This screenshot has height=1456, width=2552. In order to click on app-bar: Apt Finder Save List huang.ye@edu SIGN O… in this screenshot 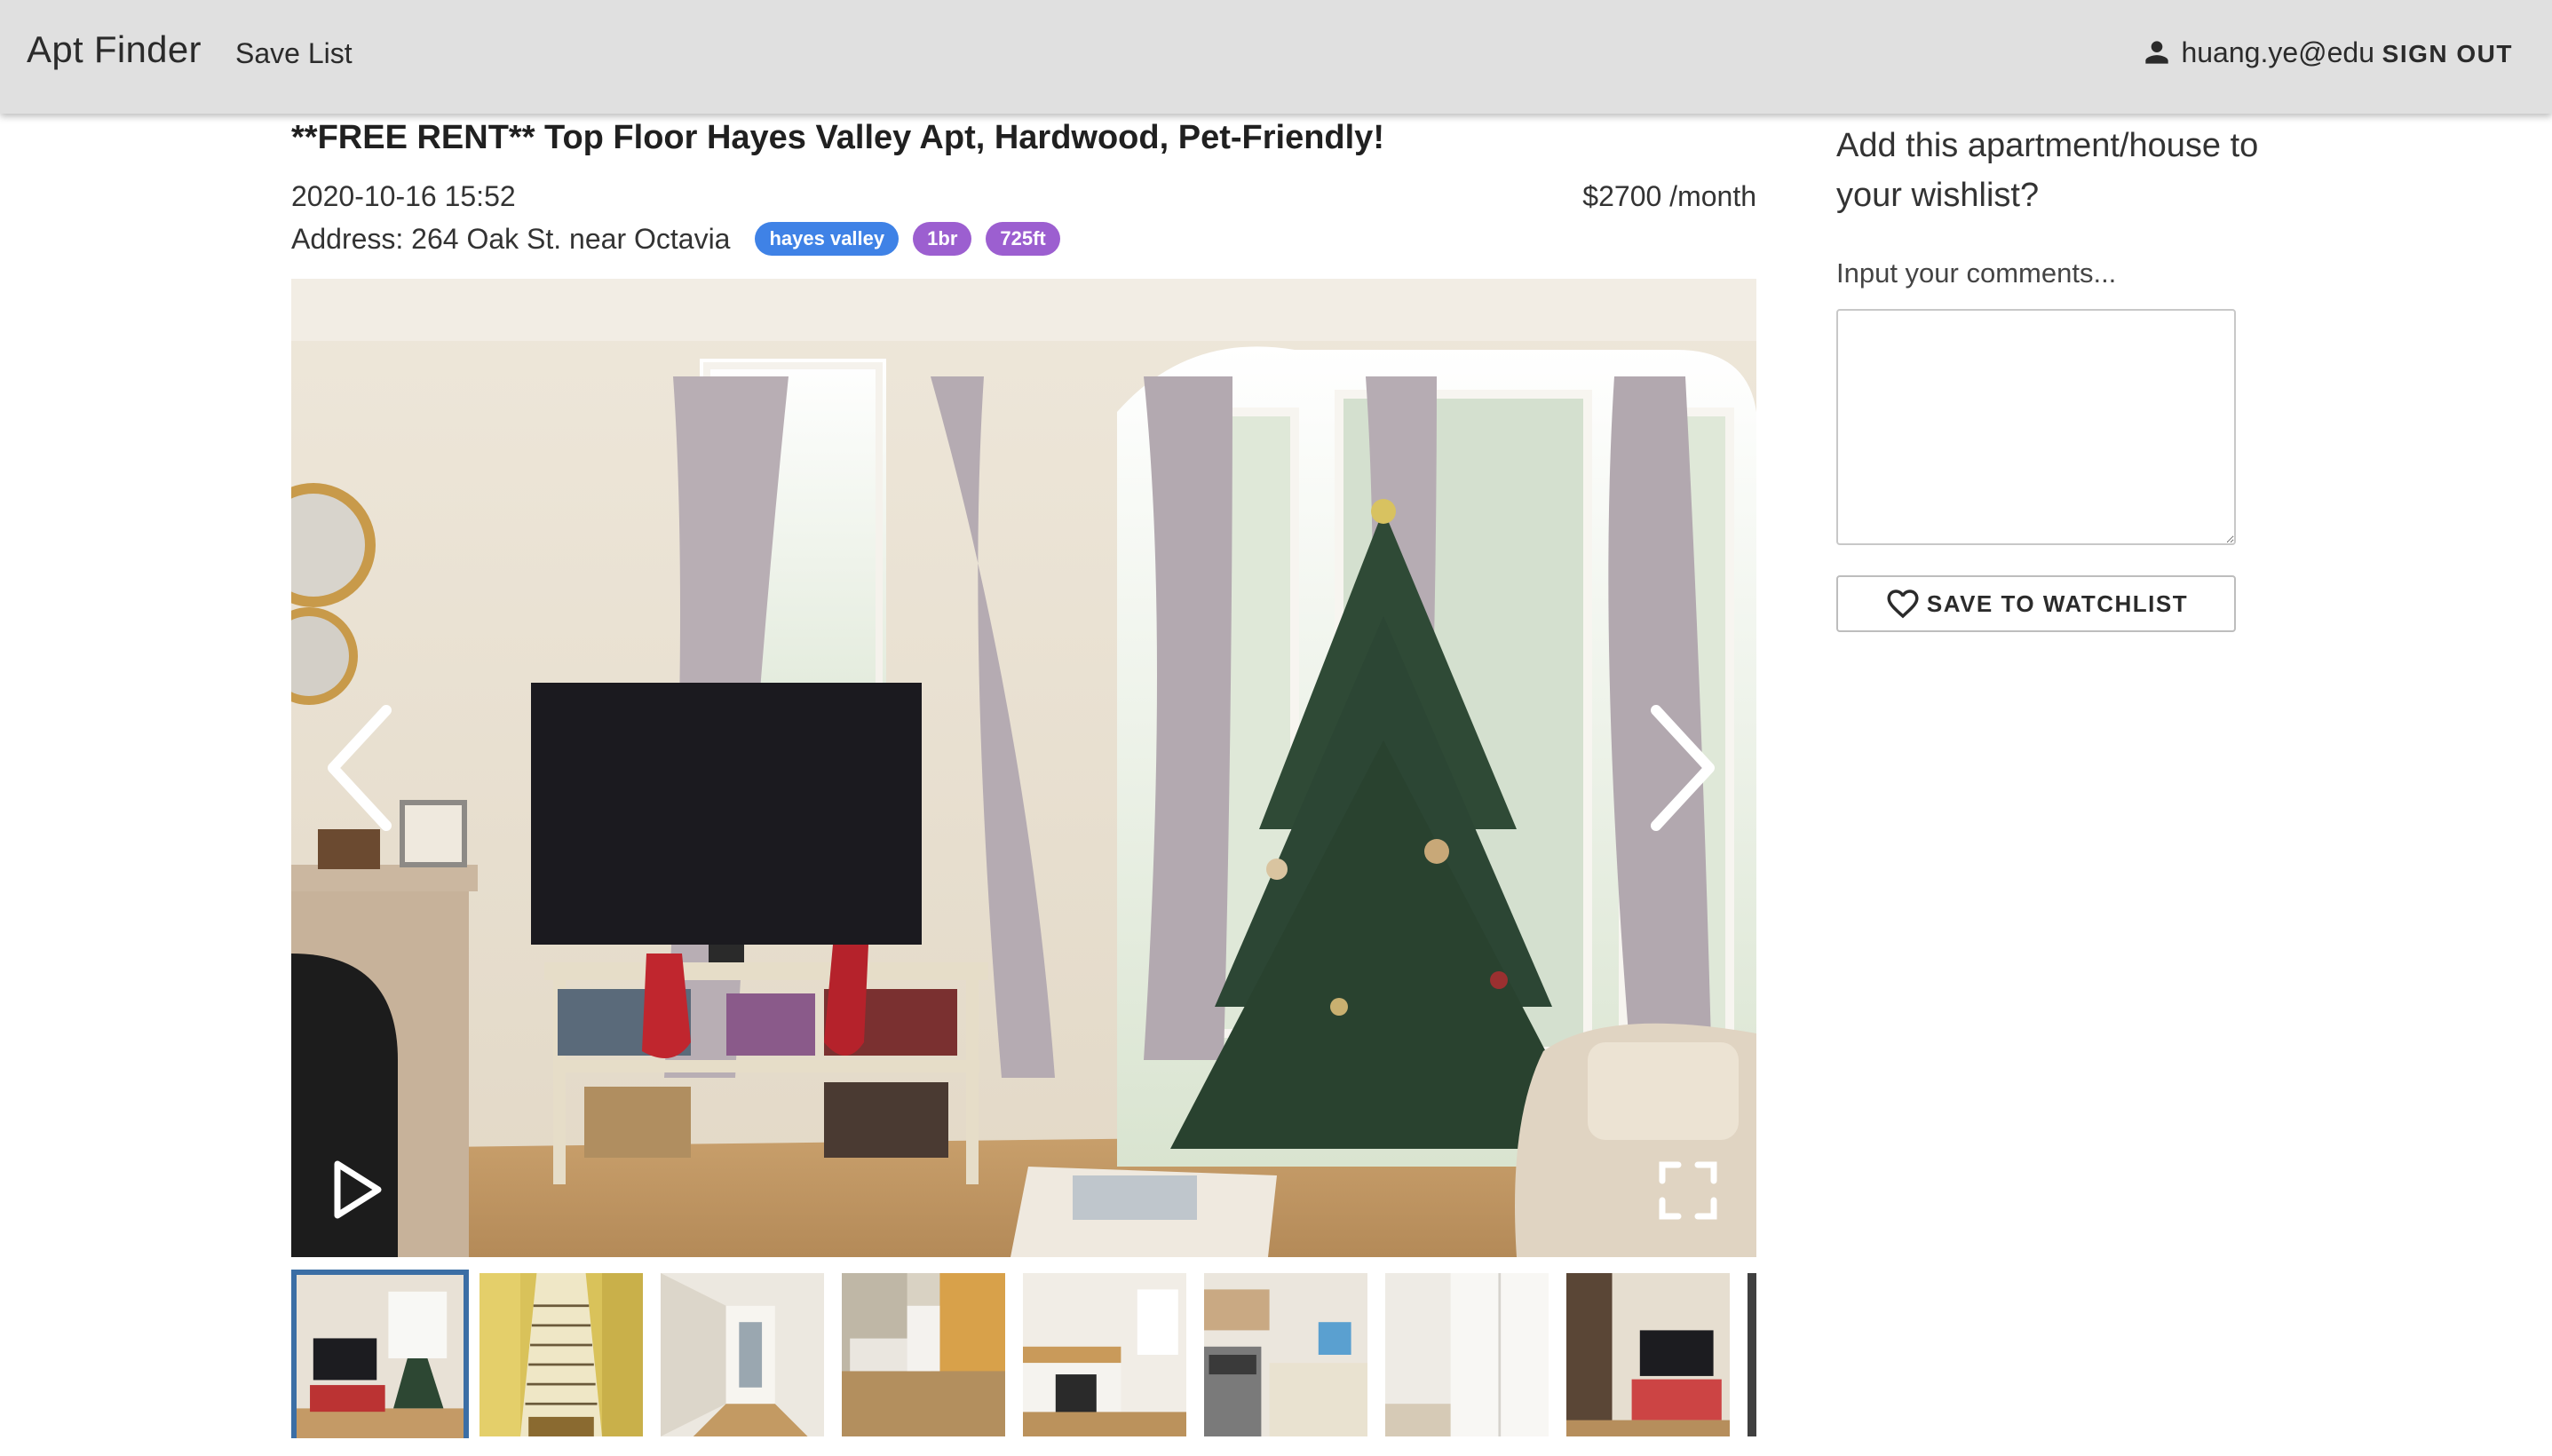, I will do `click(1276, 57)`.